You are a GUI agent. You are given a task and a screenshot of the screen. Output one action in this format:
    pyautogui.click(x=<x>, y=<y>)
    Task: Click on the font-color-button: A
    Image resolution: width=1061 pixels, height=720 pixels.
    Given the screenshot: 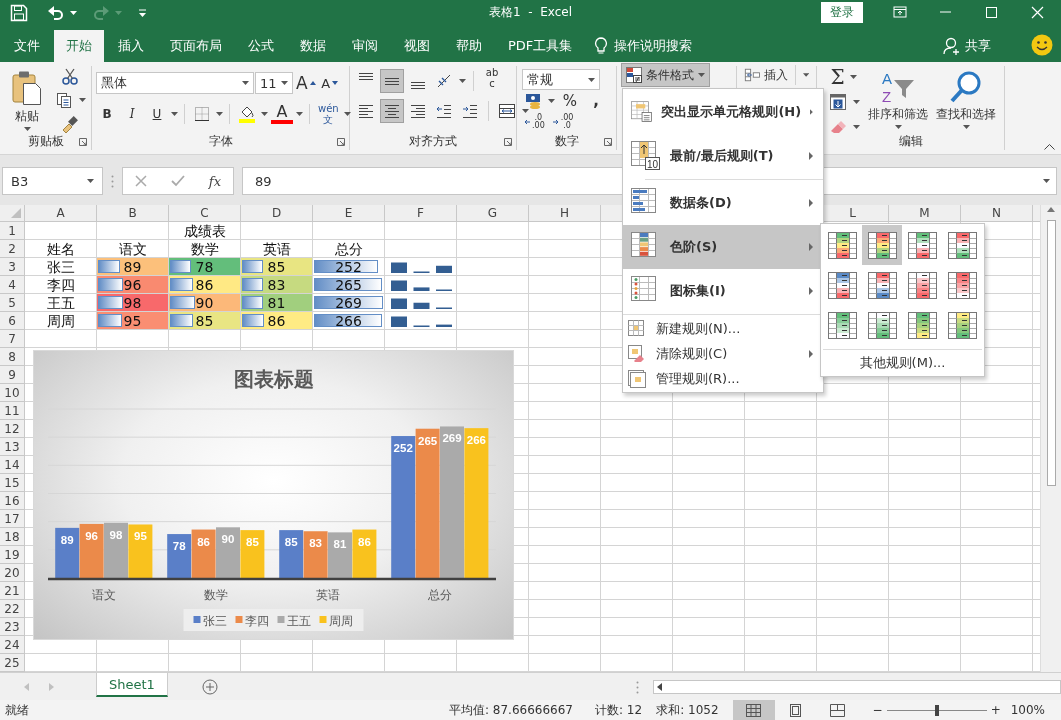 What is the action you would take?
    pyautogui.click(x=282, y=114)
    